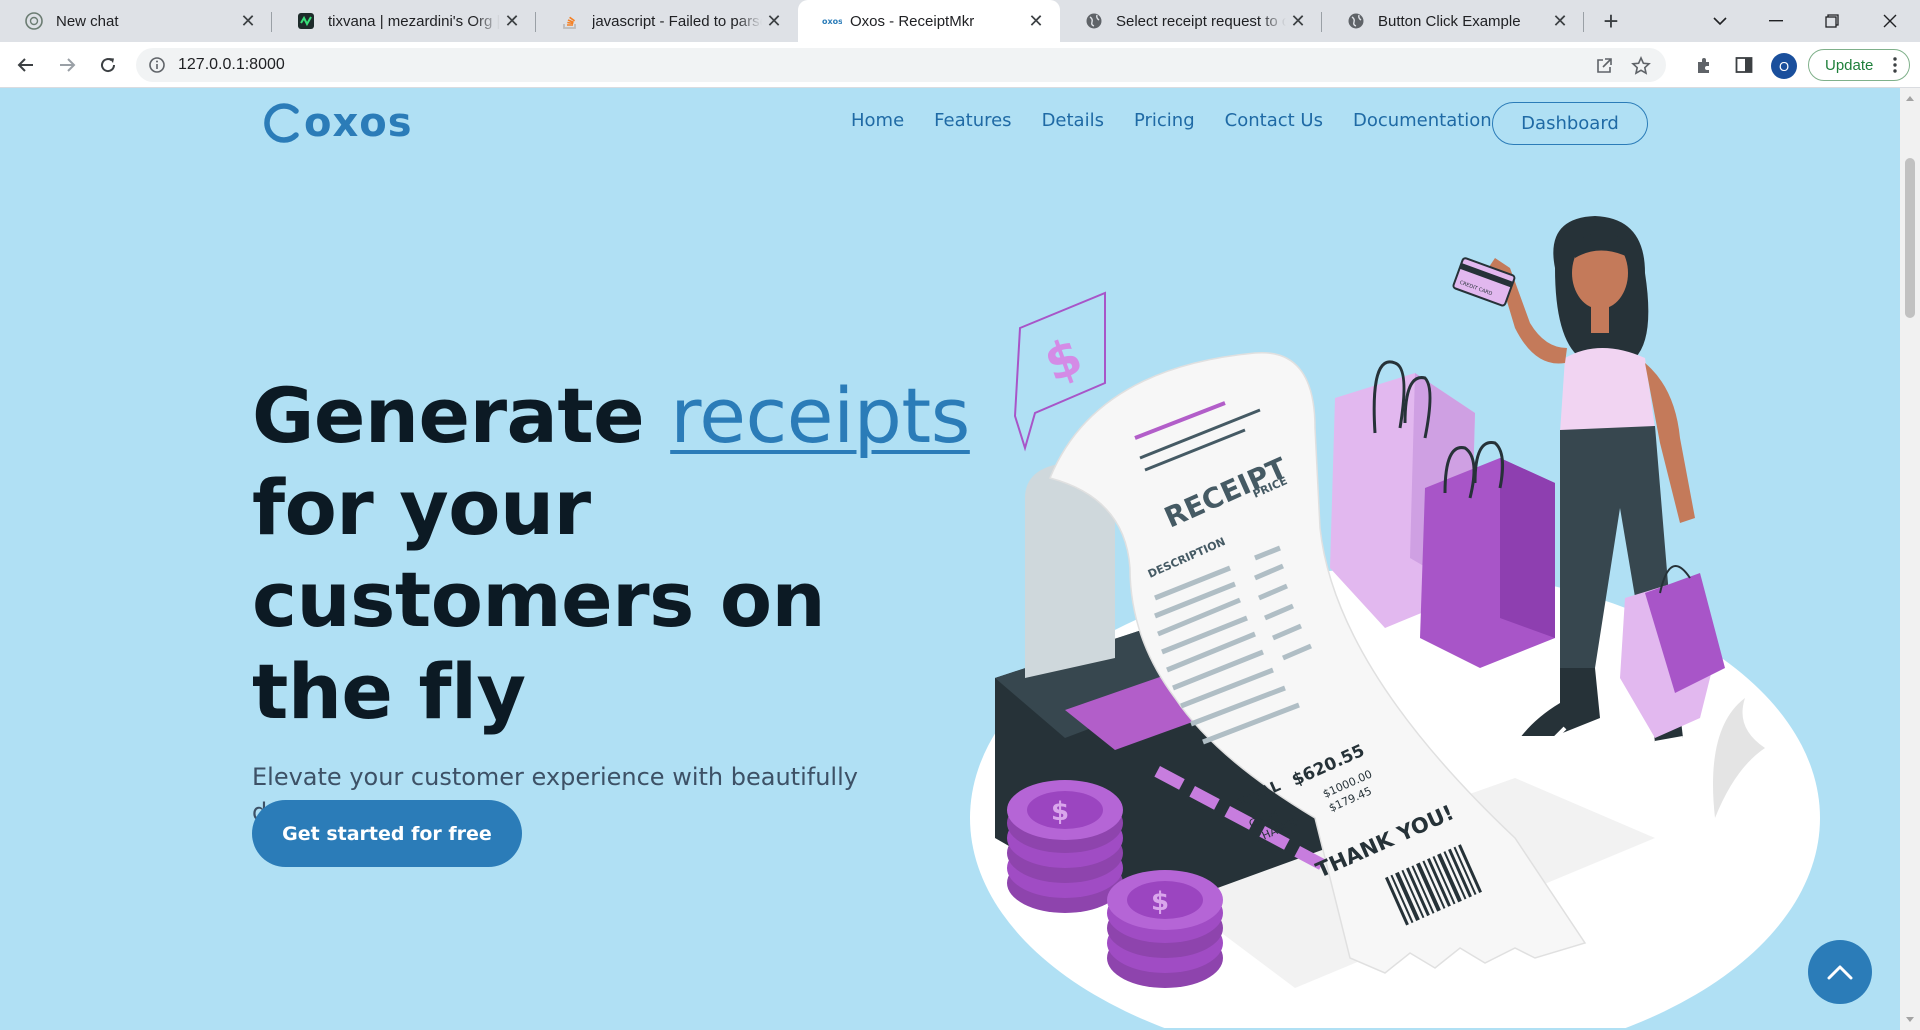 The height and width of the screenshot is (1030, 1920). I want to click on svg-text: oxos, so click(832, 21).